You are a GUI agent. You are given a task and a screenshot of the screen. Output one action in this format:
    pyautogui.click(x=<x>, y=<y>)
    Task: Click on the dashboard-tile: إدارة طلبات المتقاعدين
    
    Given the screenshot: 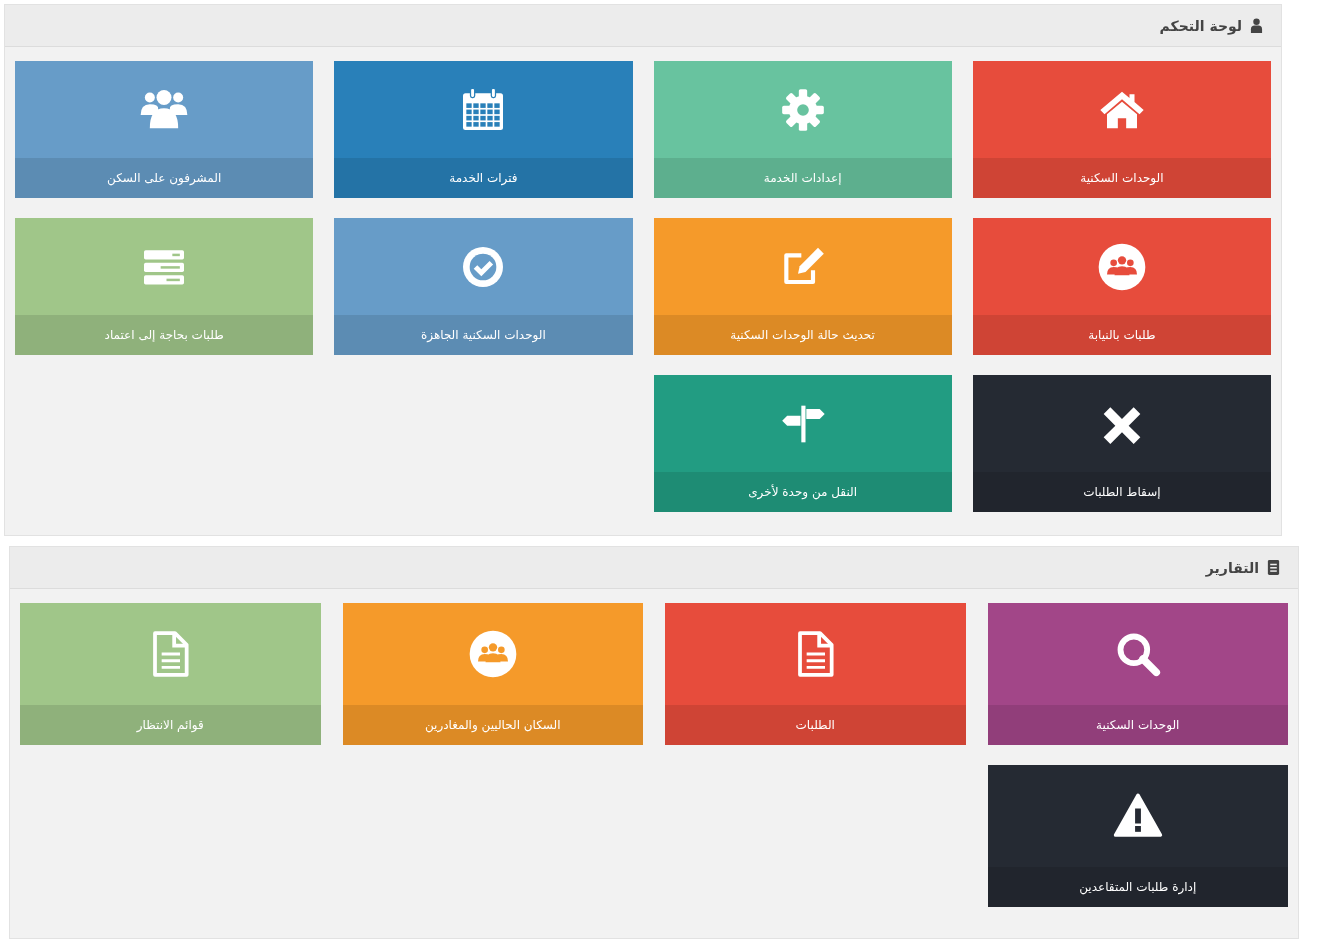 What is the action you would take?
    pyautogui.click(x=1137, y=836)
    